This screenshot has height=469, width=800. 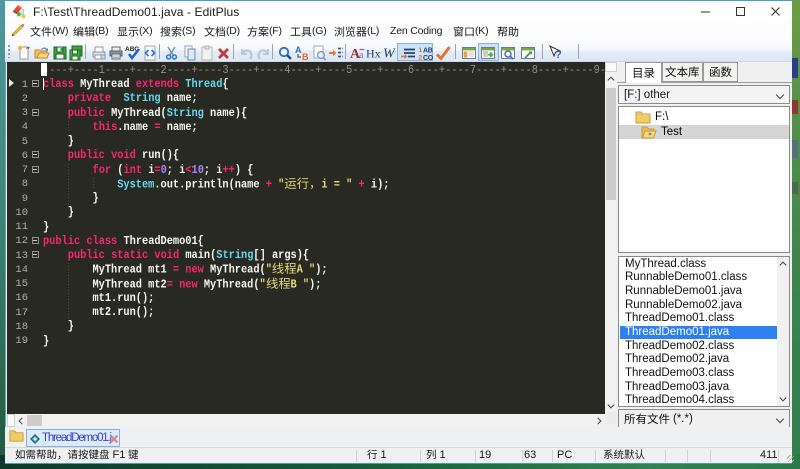 What do you see at coordinates (373, 54) in the screenshot?
I see `svg-text: Hx` at bounding box center [373, 54].